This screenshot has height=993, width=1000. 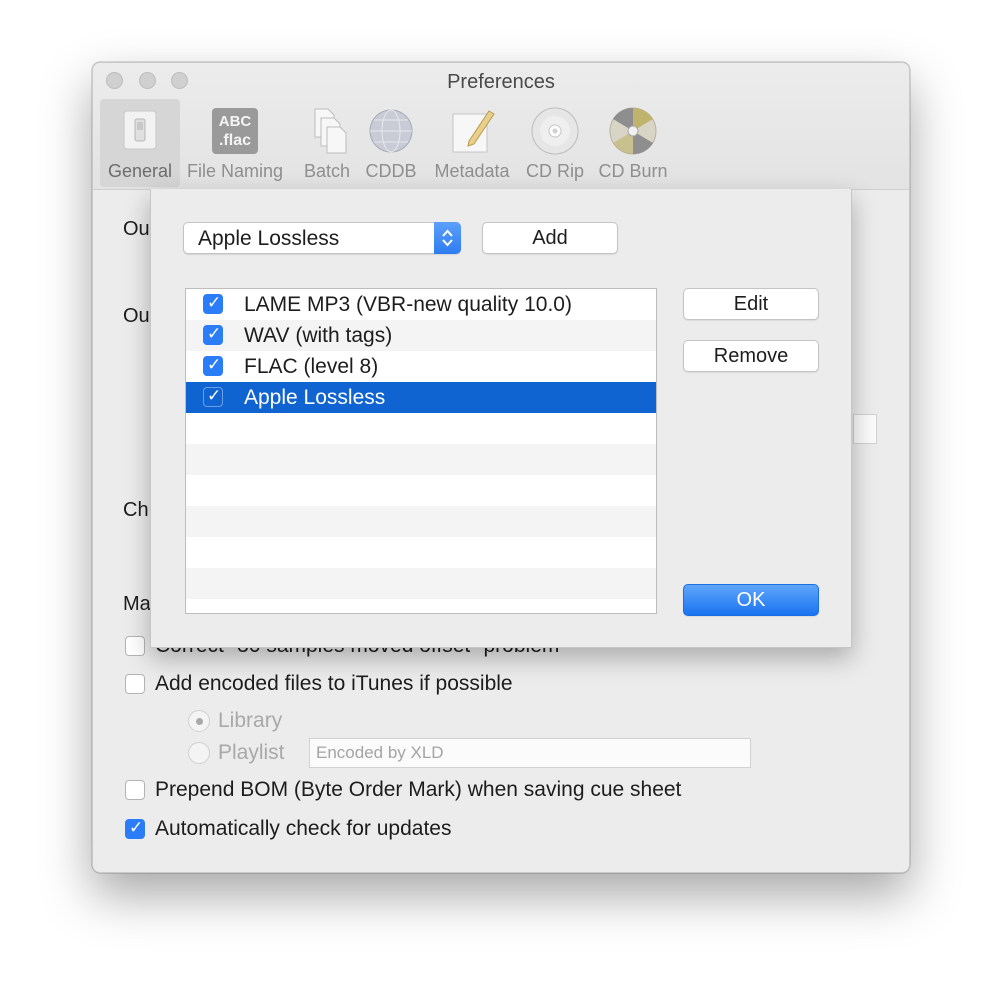 I want to click on globe-icon, so click(x=391, y=131).